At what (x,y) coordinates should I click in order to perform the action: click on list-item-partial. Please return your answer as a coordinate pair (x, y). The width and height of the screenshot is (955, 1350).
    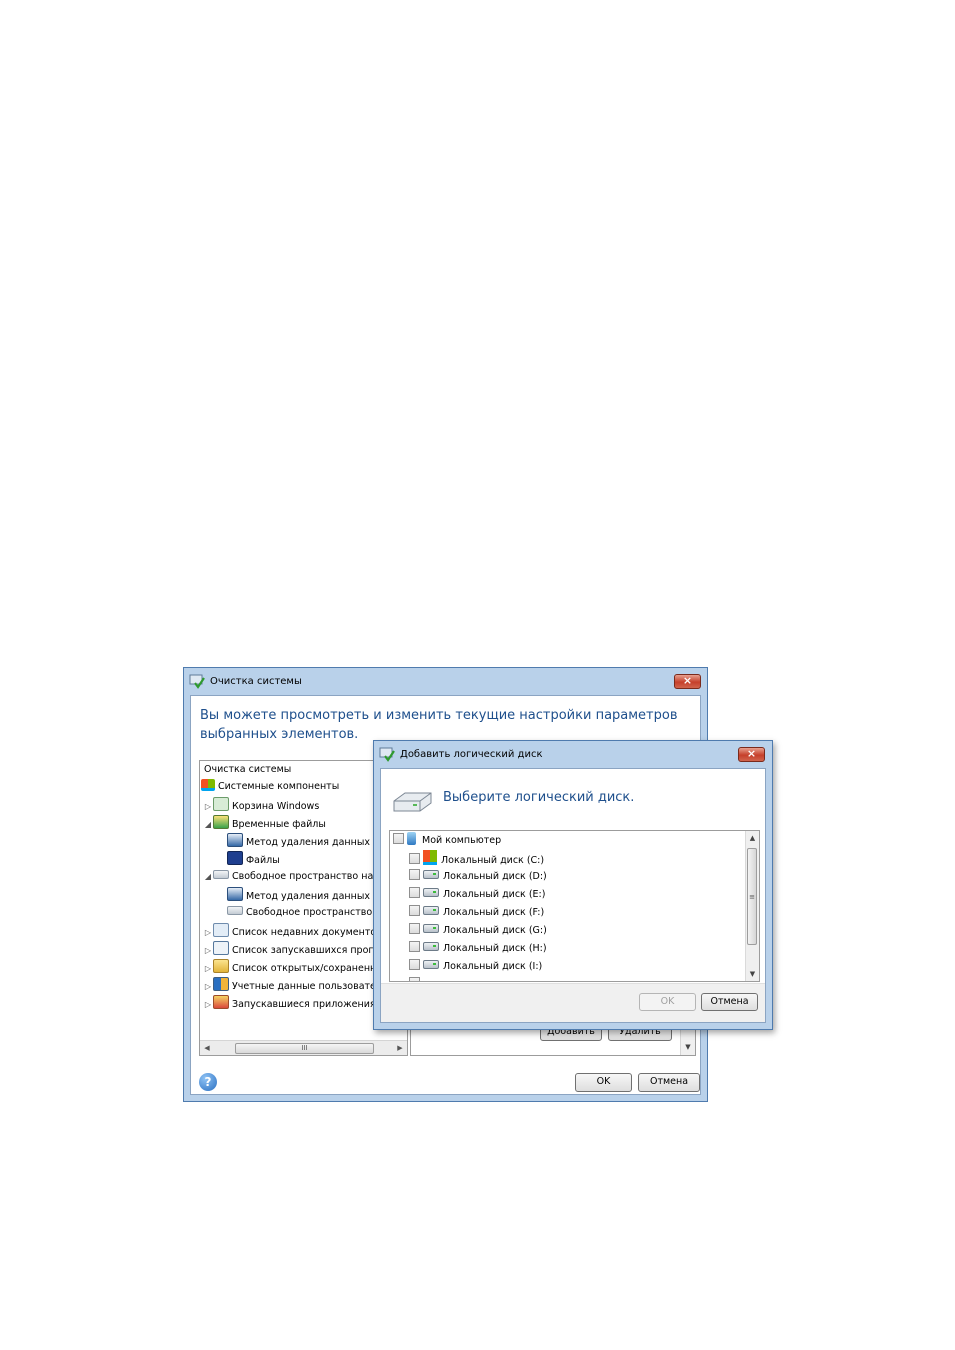
    Looking at the image, I should click on (416, 978).